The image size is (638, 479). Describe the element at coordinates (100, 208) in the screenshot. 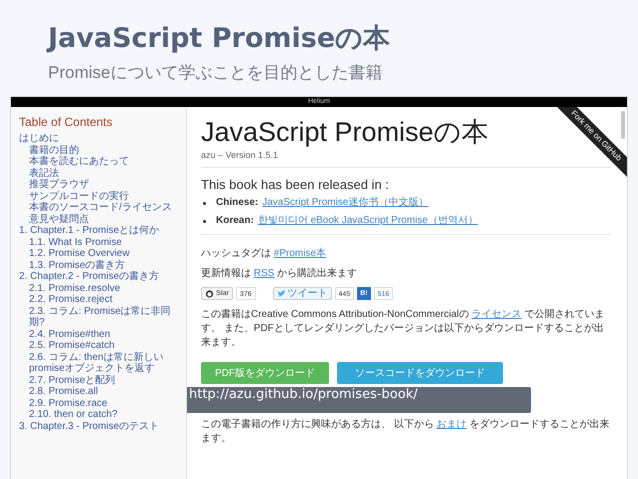

I see `toc-item: 本書のソースコード/ライセンス` at that location.